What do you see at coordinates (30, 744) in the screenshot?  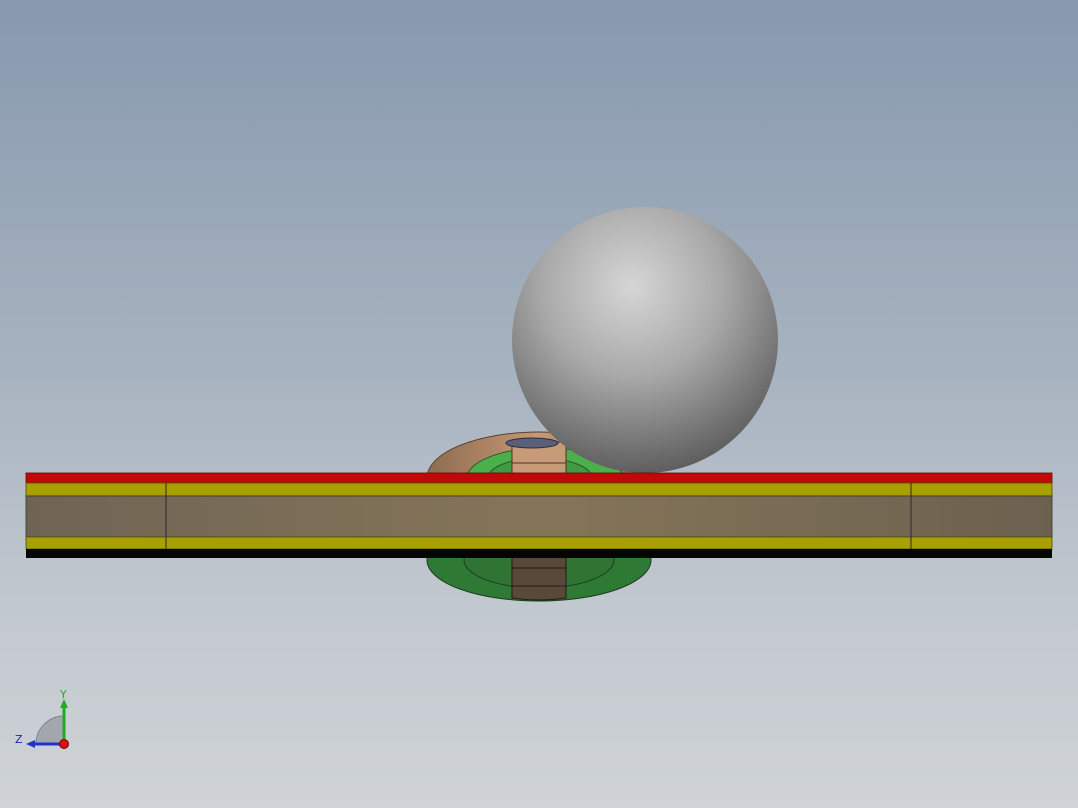 I see `z-axis-arrowhead` at bounding box center [30, 744].